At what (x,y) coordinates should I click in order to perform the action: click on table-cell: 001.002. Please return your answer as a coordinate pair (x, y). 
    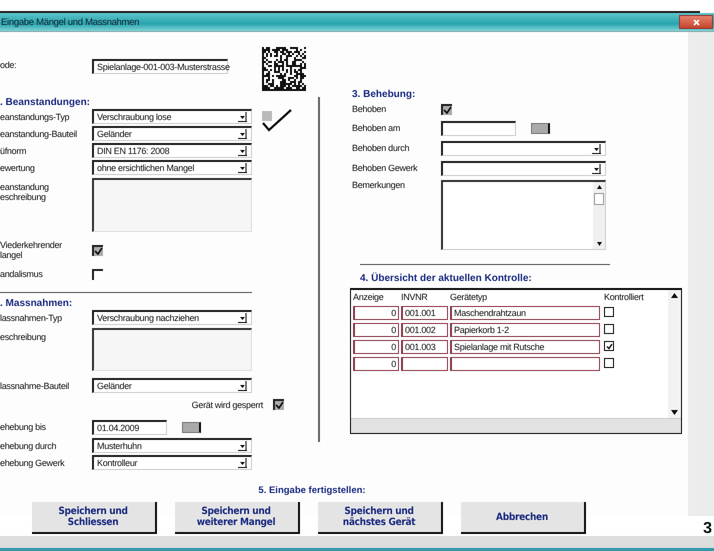
    Looking at the image, I should click on (424, 329).